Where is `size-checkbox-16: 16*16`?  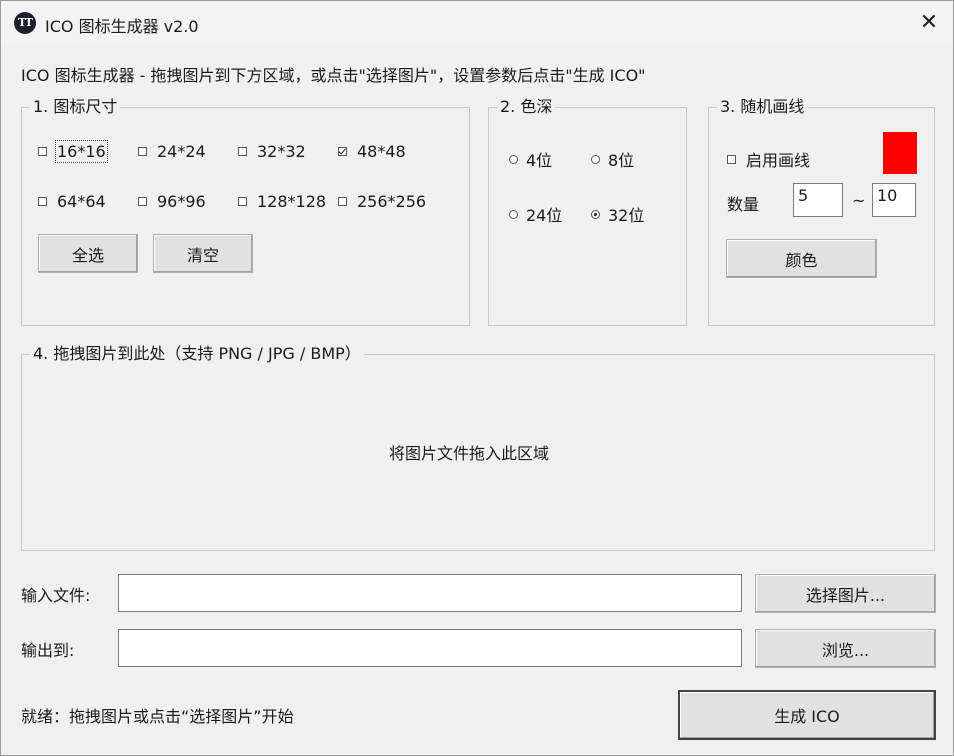 size-checkbox-16: 16*16 is located at coordinates (73, 151).